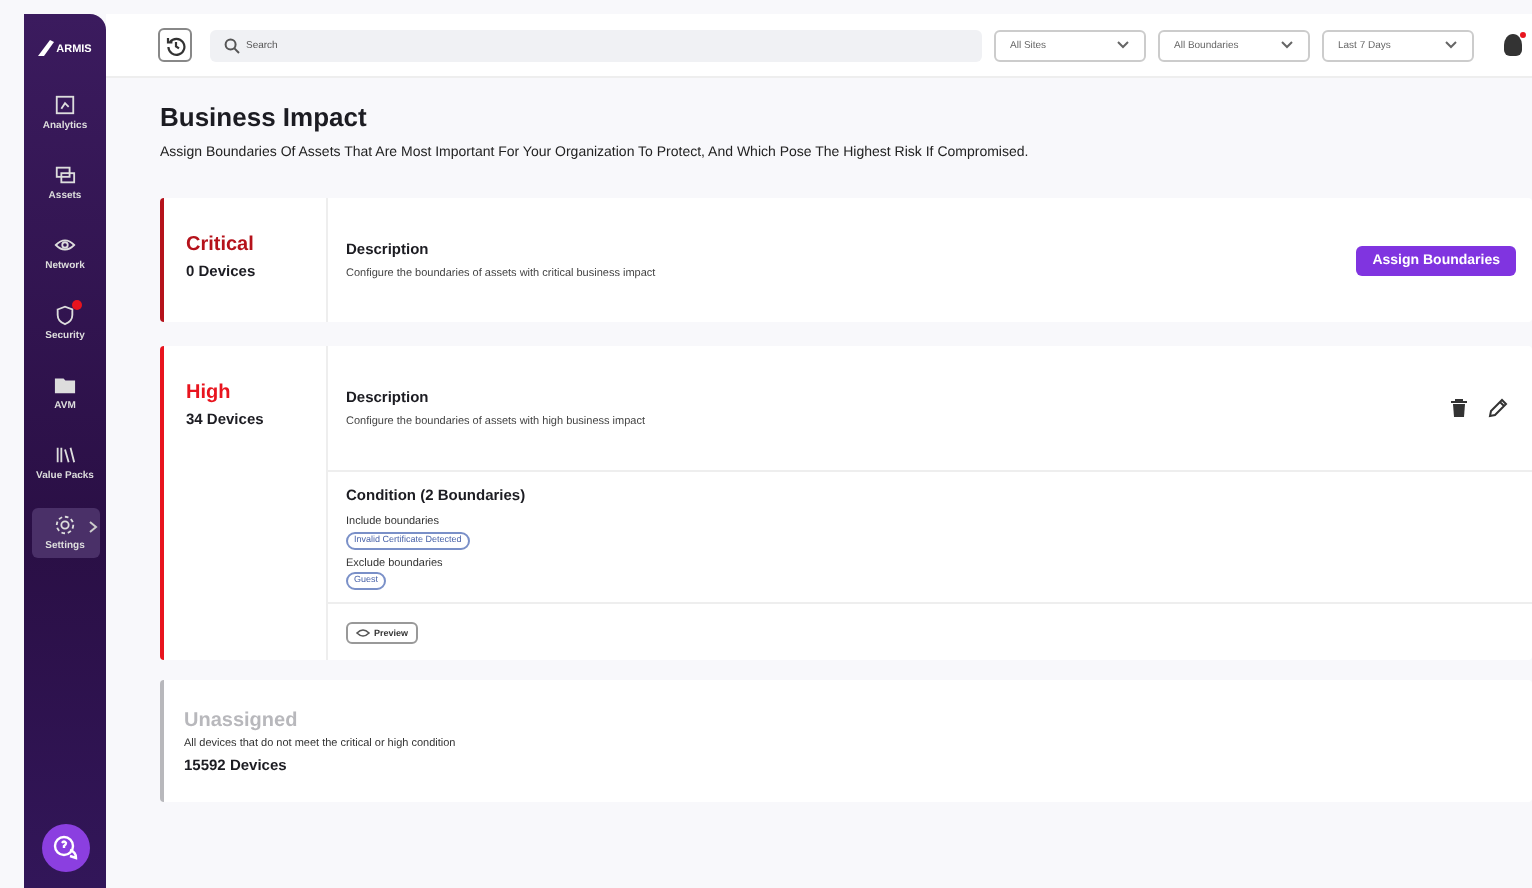 This screenshot has width=1532, height=888. I want to click on search-icon, so click(232, 45).